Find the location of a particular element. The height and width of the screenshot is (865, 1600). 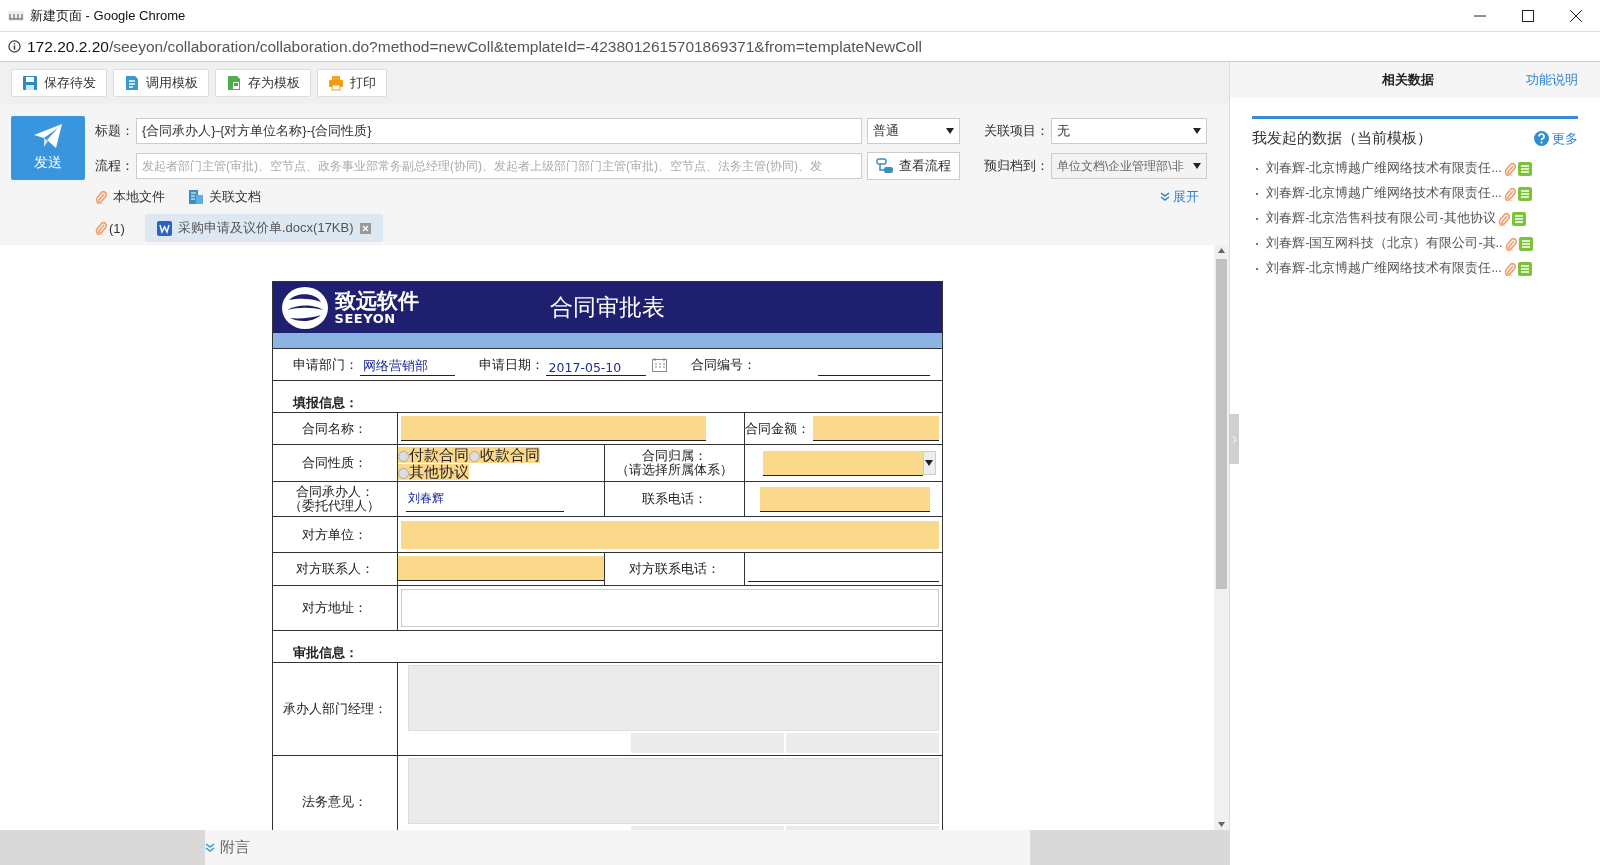

field-label: 对方联系人： is located at coordinates (334, 568).